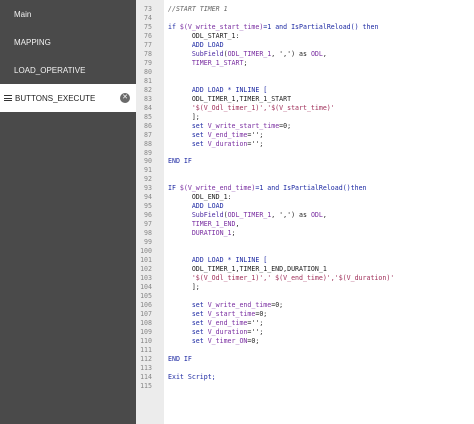 The width and height of the screenshot is (474, 424). Describe the element at coordinates (146, 376) in the screenshot. I see `line-number: 114` at that location.